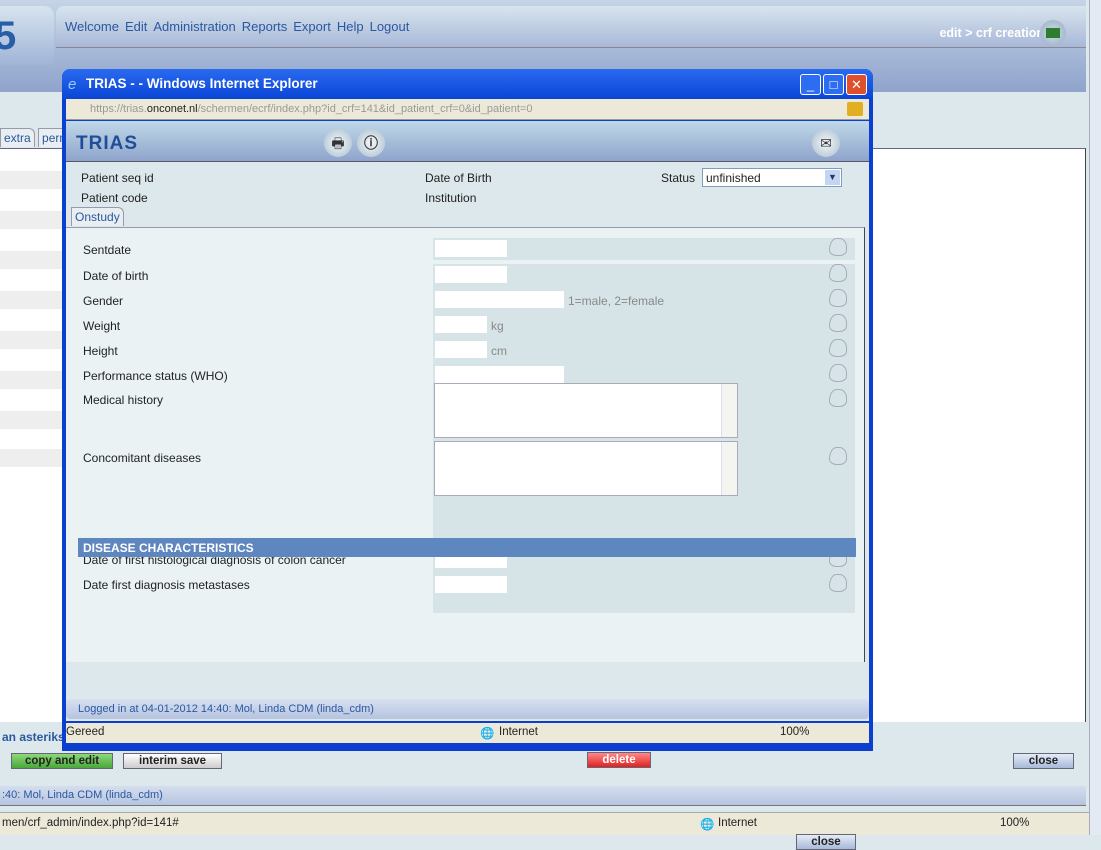  What do you see at coordinates (166, 585) in the screenshot?
I see `field-label: Date first diagnosis metastases` at bounding box center [166, 585].